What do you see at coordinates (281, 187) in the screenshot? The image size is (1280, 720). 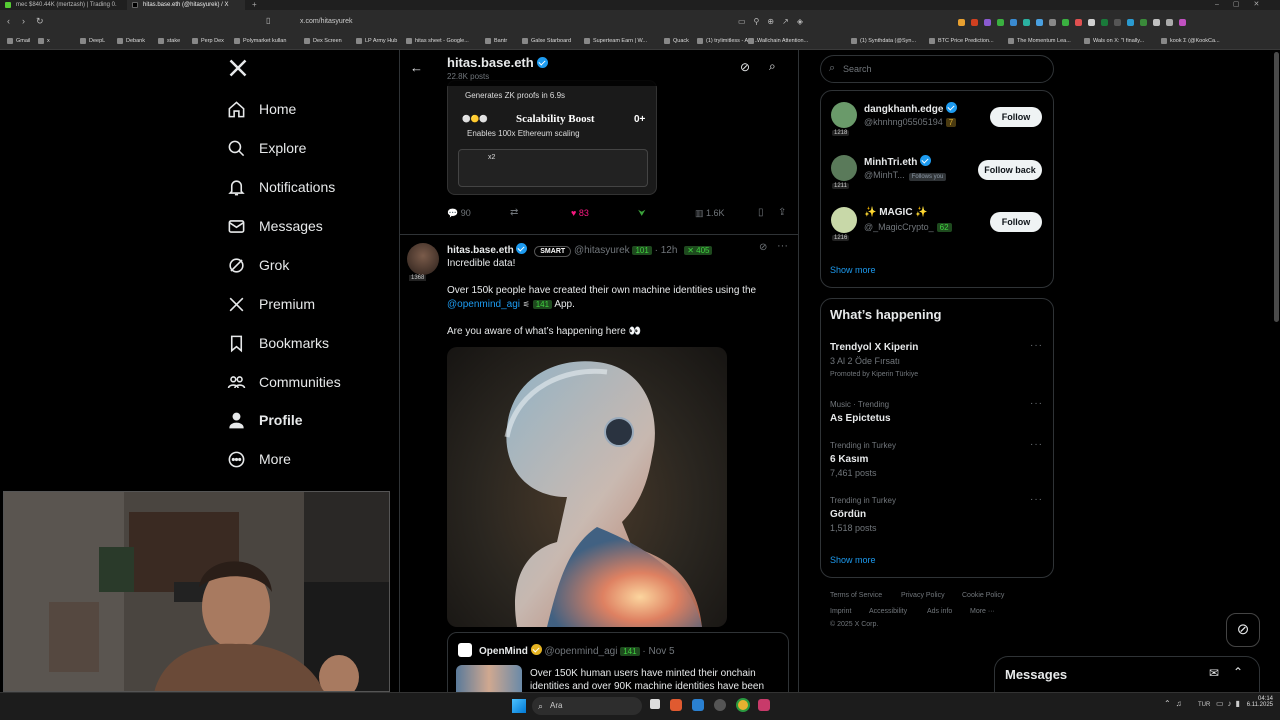 I see `nav-item-notifications: Notifications` at bounding box center [281, 187].